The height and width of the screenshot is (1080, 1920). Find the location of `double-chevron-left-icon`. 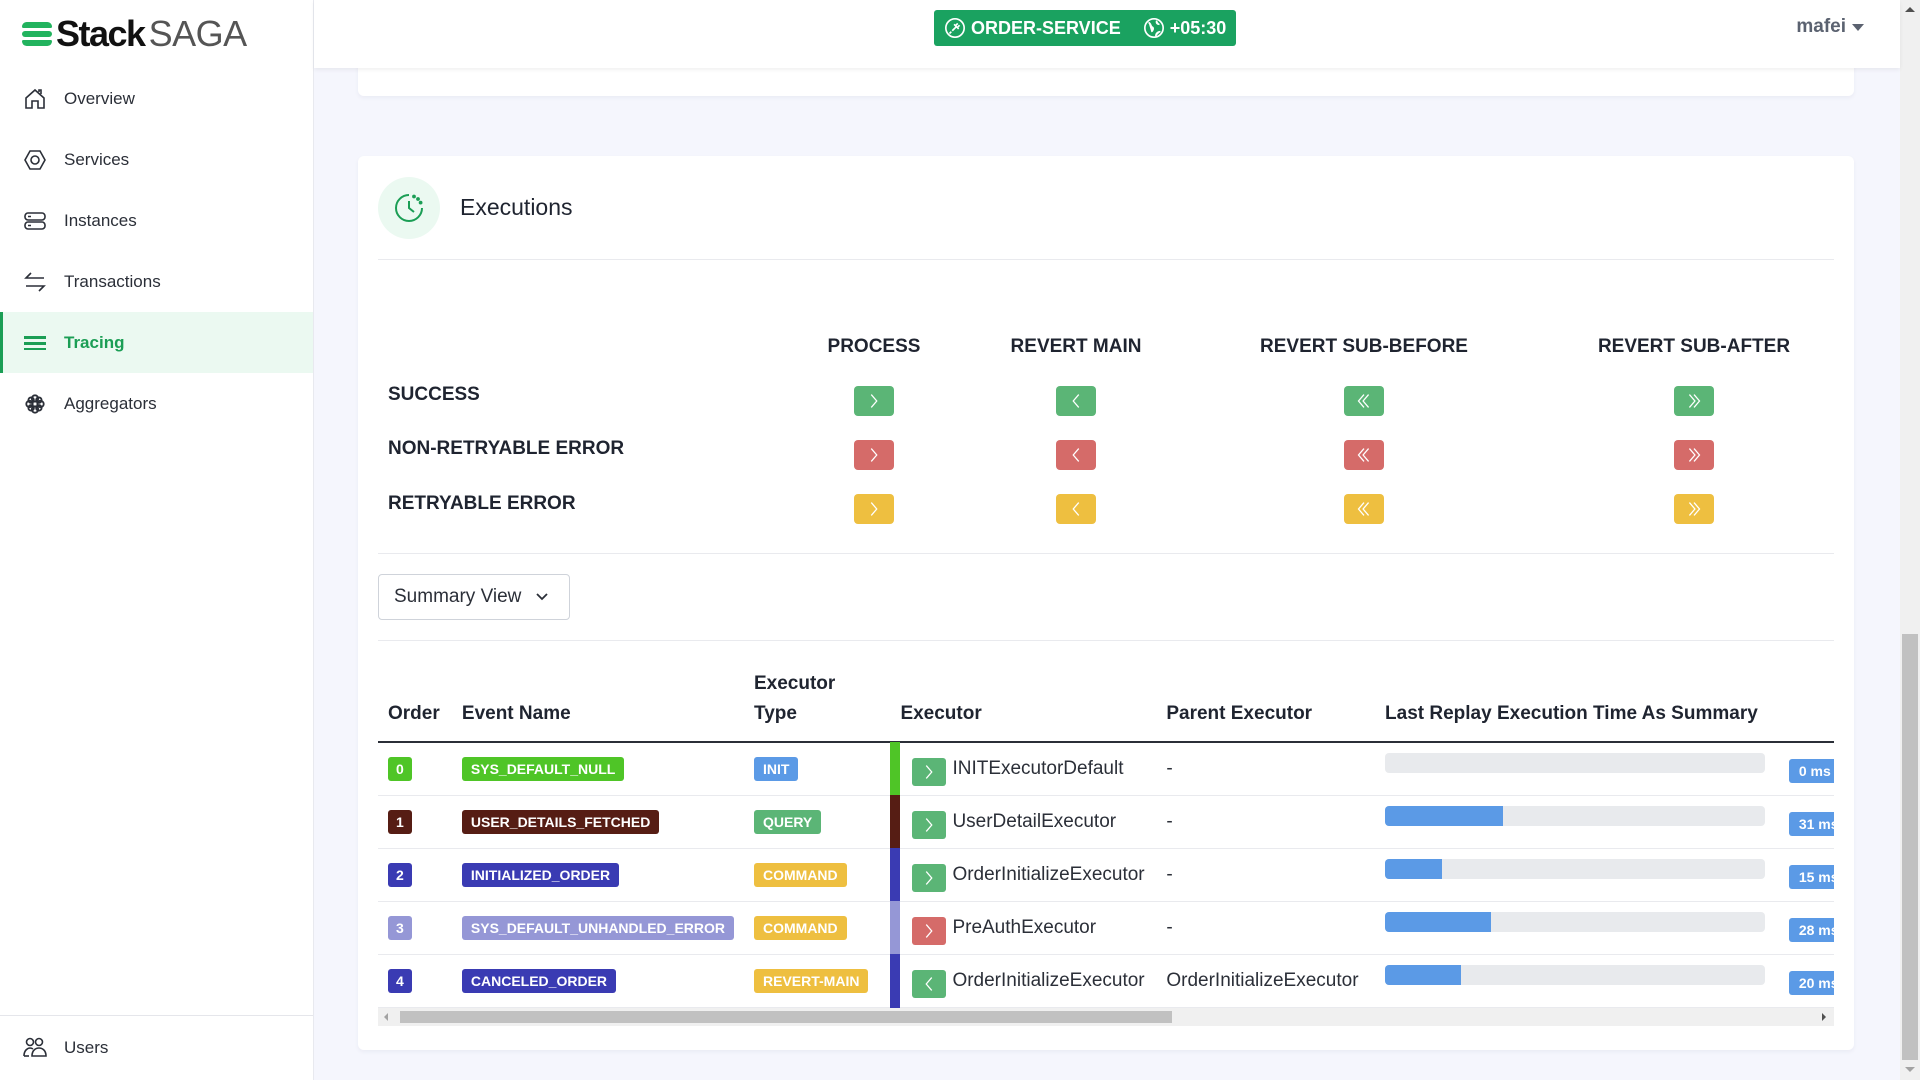

double-chevron-left-icon is located at coordinates (1364, 509).